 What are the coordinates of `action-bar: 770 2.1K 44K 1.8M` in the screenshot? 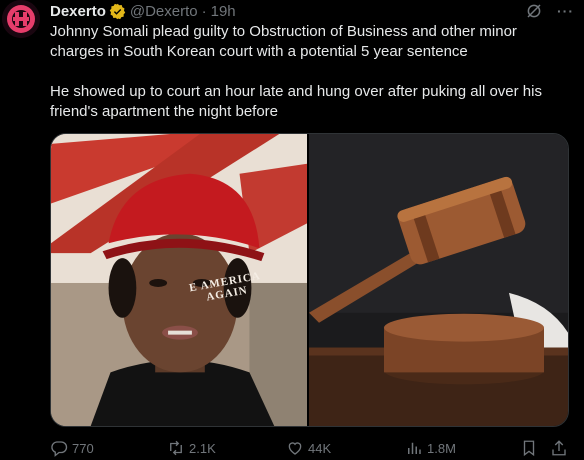 It's located at (312, 448).